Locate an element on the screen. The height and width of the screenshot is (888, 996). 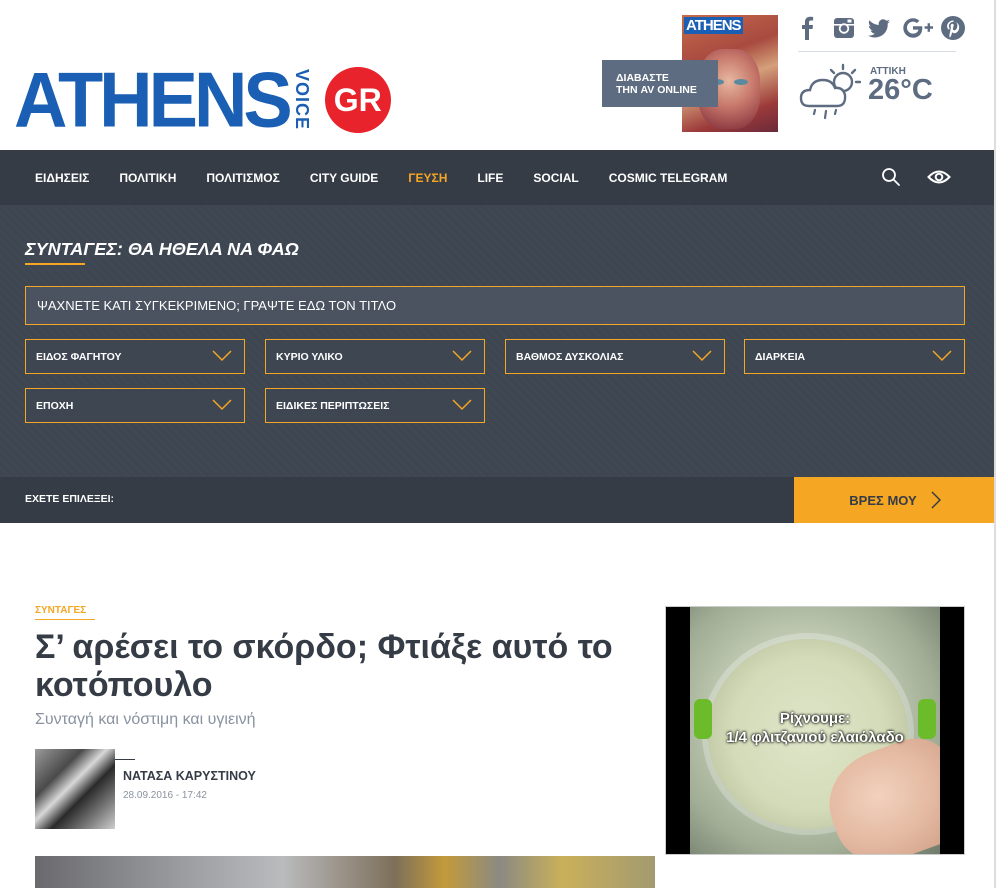
find-button-label: ΒΡΕΣ ΜΟΥ is located at coordinates (883, 500).